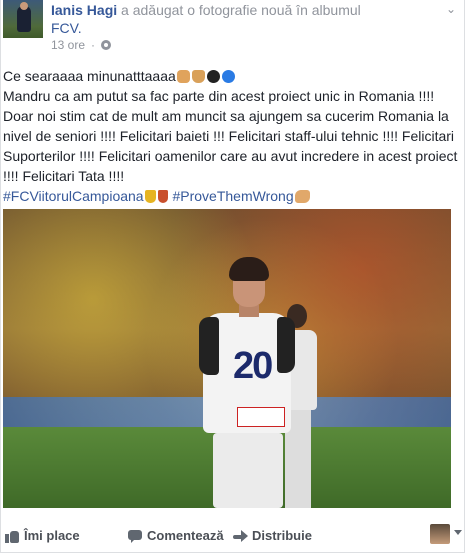 The width and height of the screenshot is (465, 554). Describe the element at coordinates (185, 535) in the screenshot. I see `comment-label: Comentează` at that location.